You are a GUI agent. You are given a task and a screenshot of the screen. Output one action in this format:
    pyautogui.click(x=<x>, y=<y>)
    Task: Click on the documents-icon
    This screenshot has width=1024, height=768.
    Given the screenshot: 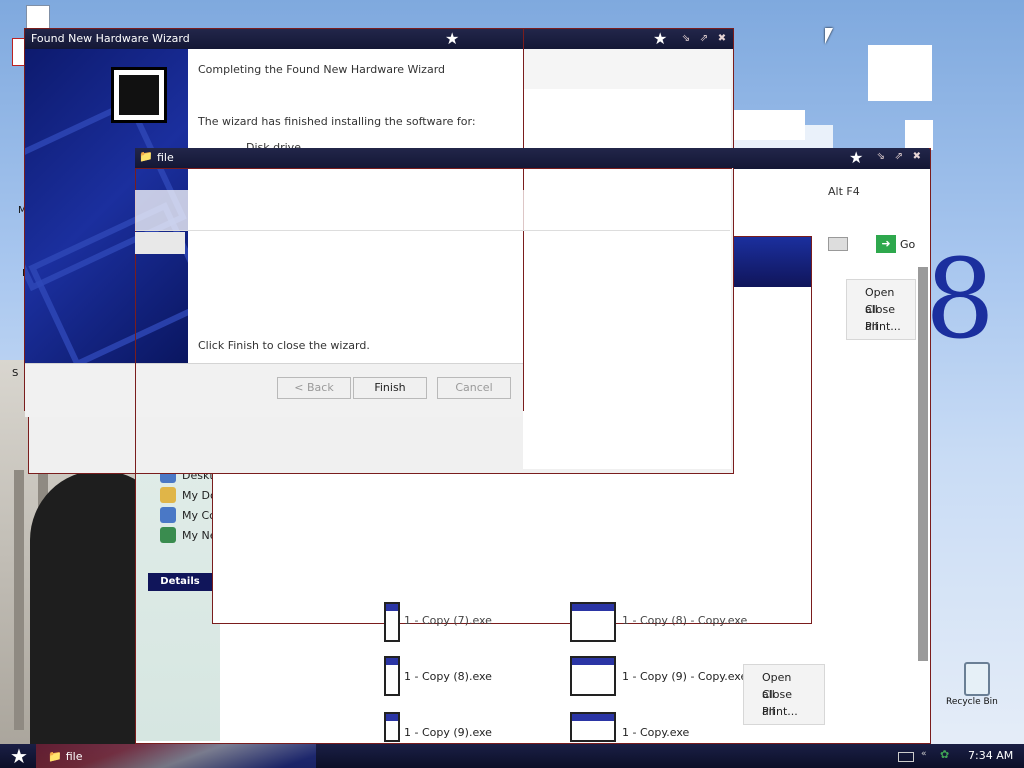 What is the action you would take?
    pyautogui.click(x=168, y=495)
    